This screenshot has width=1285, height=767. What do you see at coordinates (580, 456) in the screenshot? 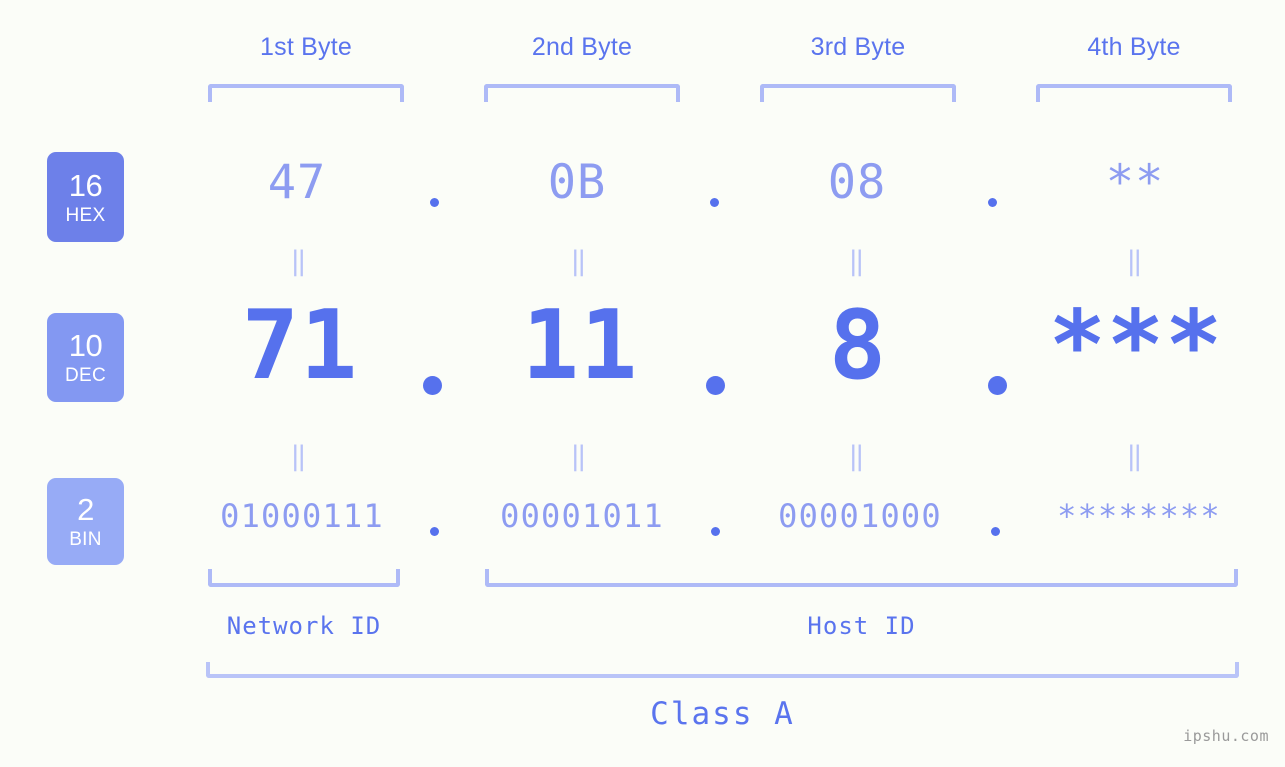
I see `equals-marker-dec-bin-2: ‖` at bounding box center [580, 456].